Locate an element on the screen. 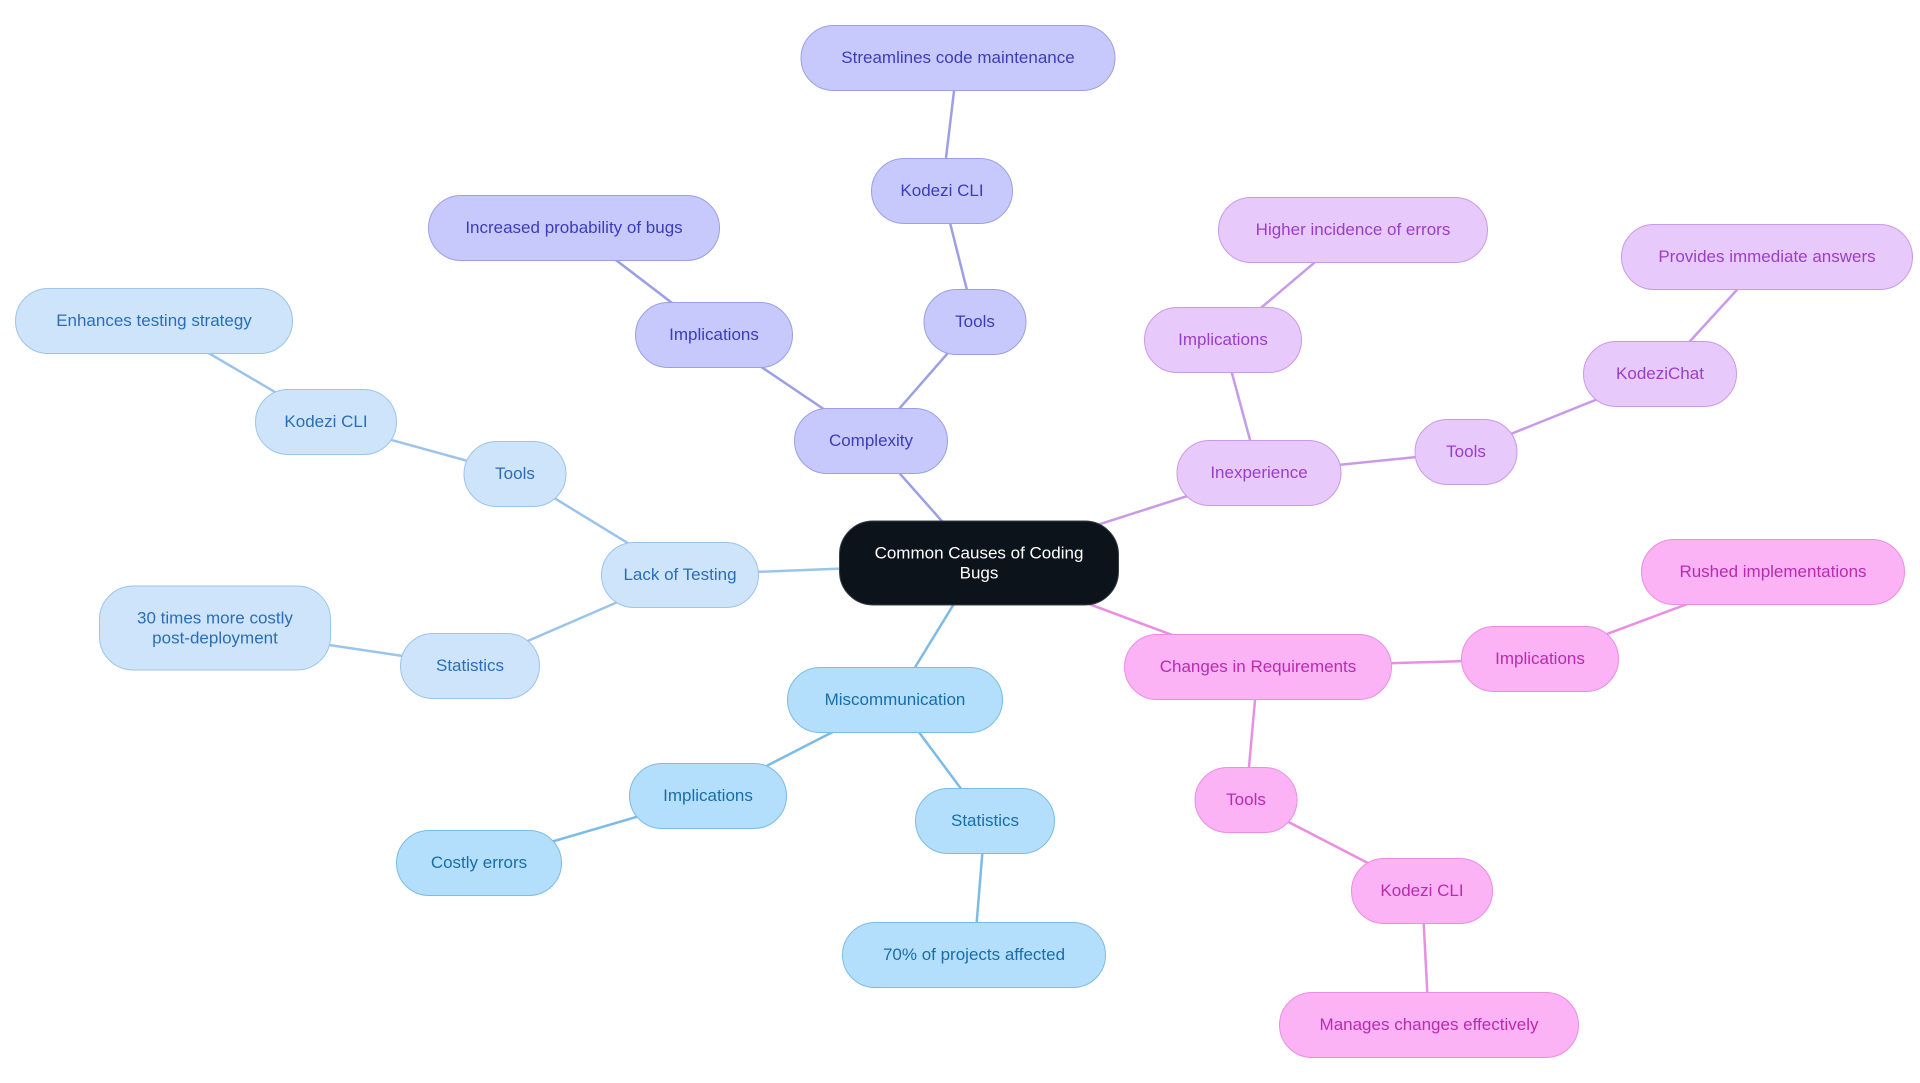  node-m-impl-1: Costly errors is located at coordinates (479, 863).